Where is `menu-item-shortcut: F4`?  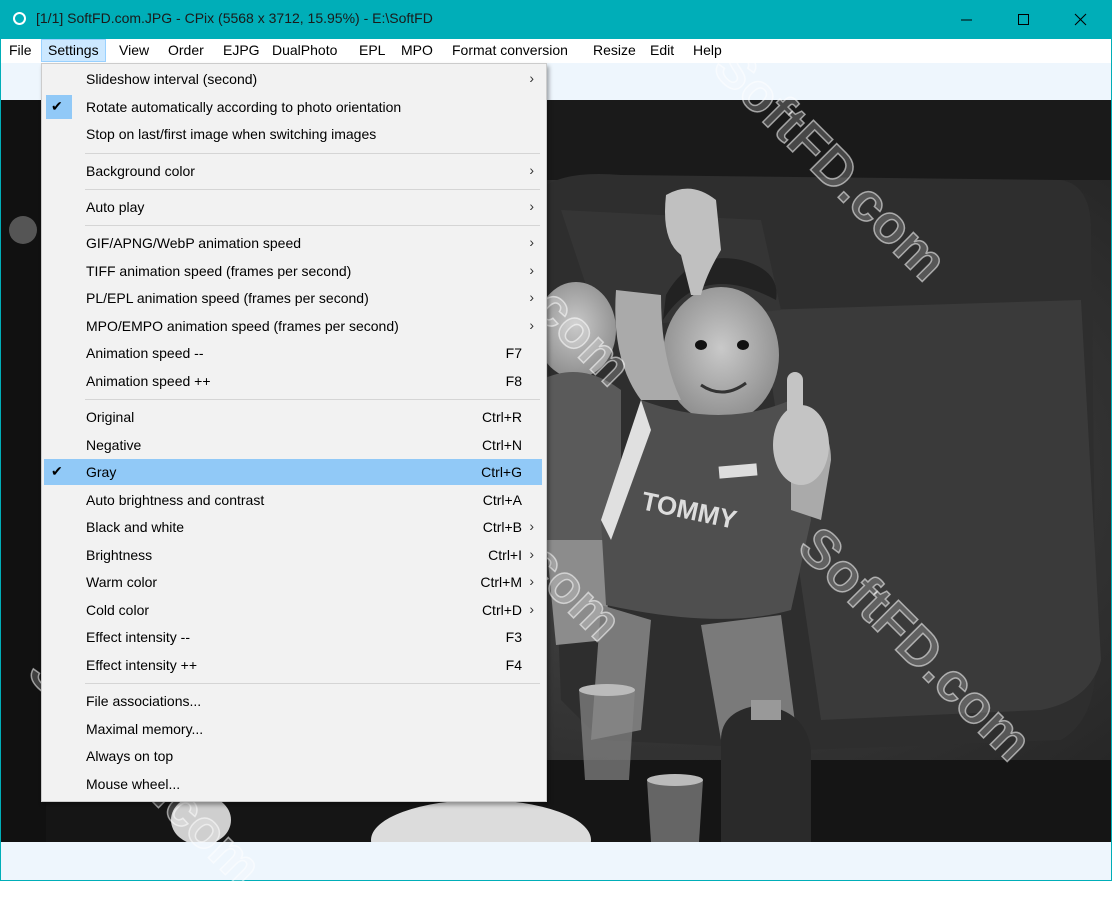 menu-item-shortcut: F4 is located at coordinates (513, 665).